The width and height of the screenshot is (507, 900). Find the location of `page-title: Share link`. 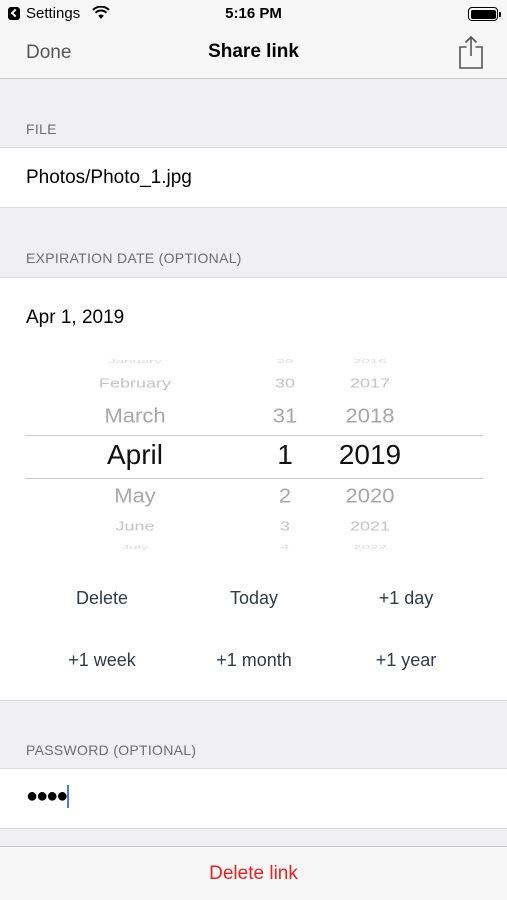

page-title: Share link is located at coordinates (253, 51).